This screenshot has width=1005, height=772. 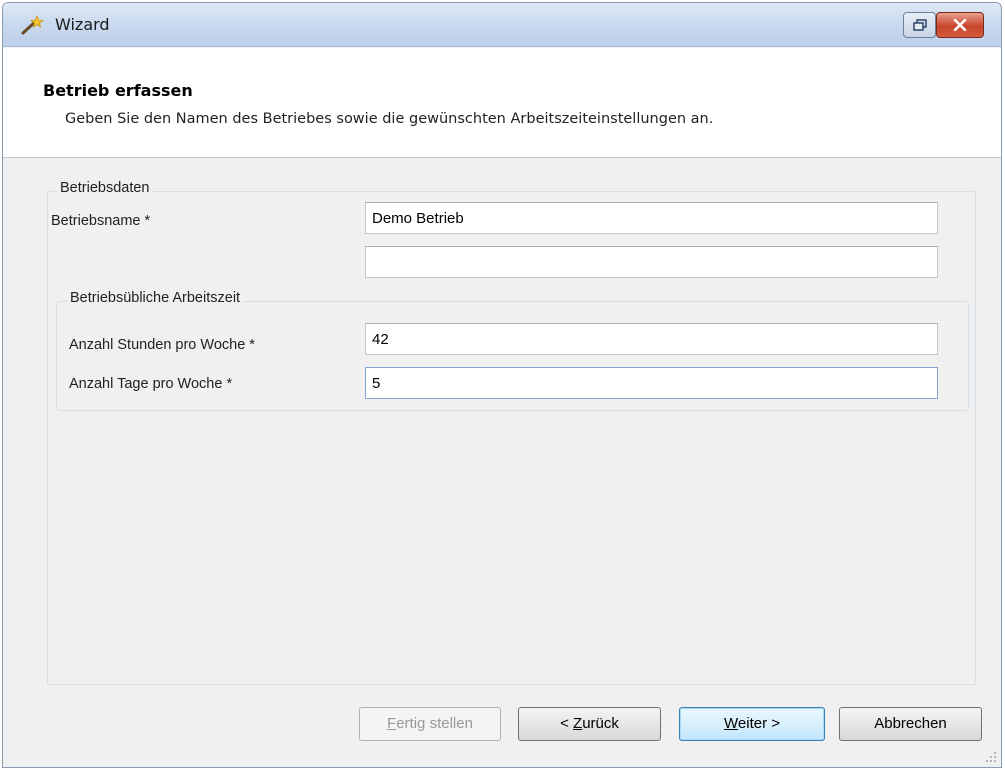 I want to click on betriebsname-2-input, so click(x=651, y=262).